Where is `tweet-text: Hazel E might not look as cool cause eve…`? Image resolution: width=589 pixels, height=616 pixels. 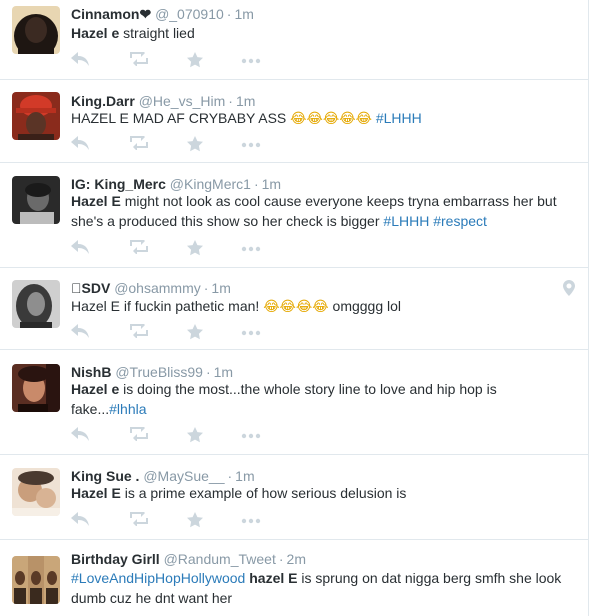 tweet-text: Hazel E might not look as cool cause eve… is located at coordinates (321, 211).